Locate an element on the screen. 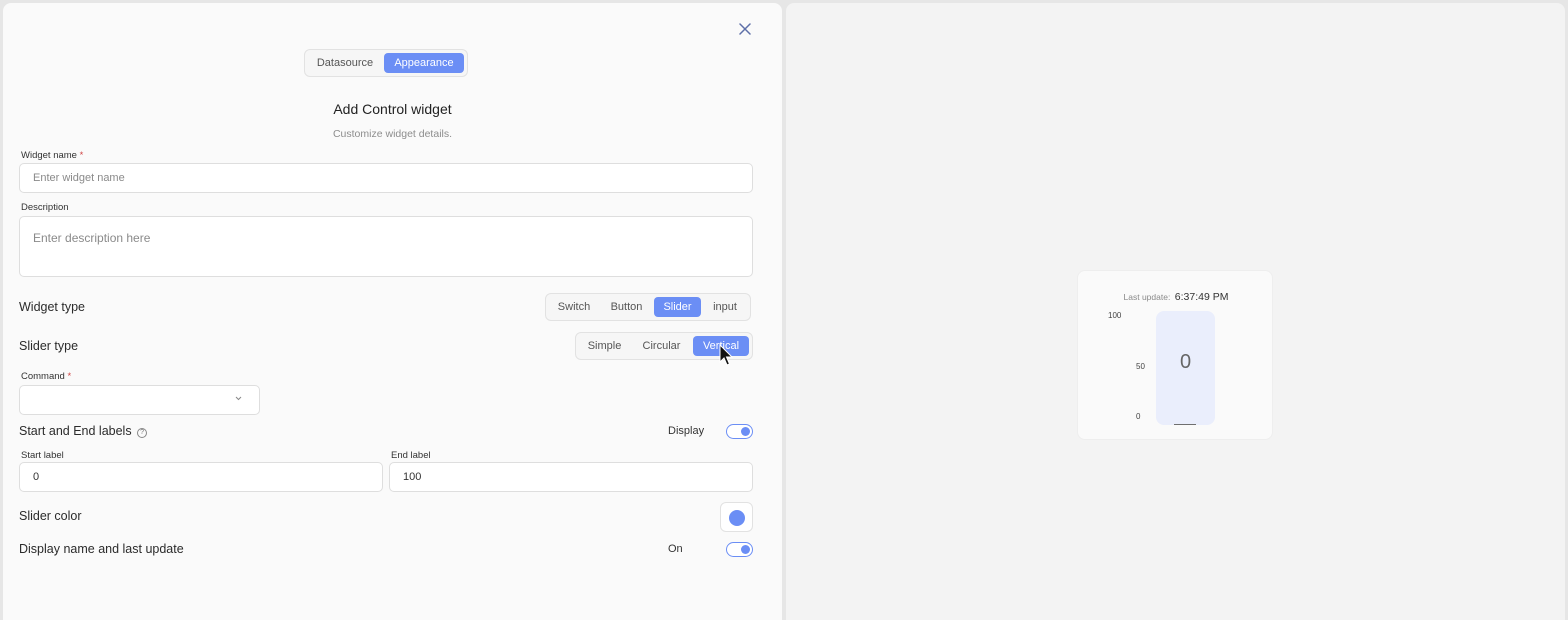 This screenshot has width=1568, height=620. help-icon: ? is located at coordinates (142, 433).